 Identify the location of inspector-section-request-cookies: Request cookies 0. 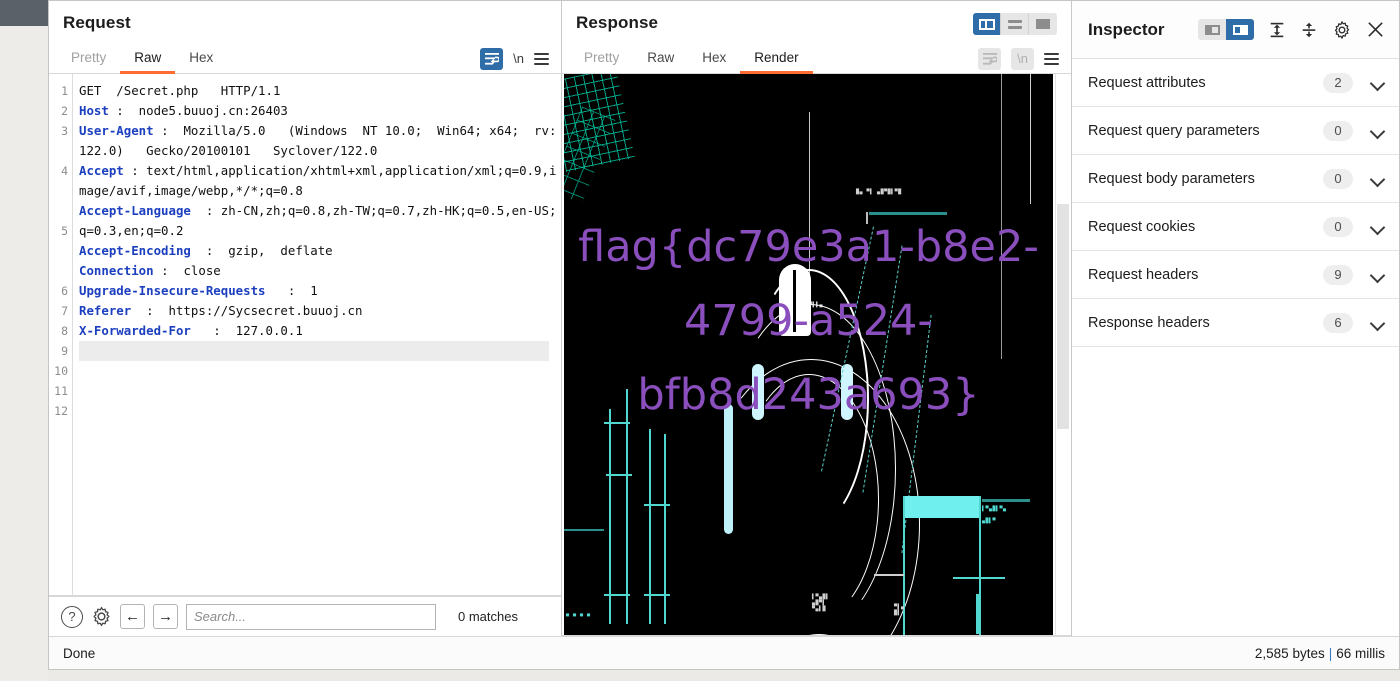
(1235, 227).